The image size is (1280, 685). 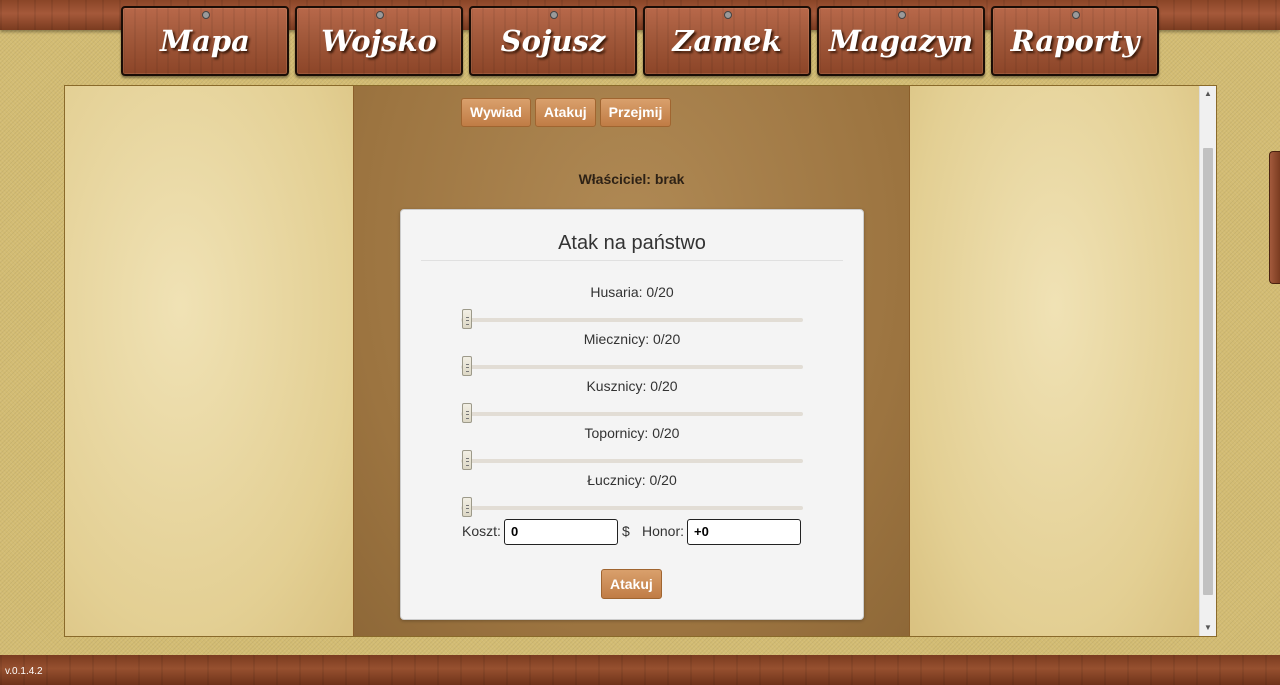 I want to click on unit-label: Topornicy: 0/20, so click(x=632, y=433).